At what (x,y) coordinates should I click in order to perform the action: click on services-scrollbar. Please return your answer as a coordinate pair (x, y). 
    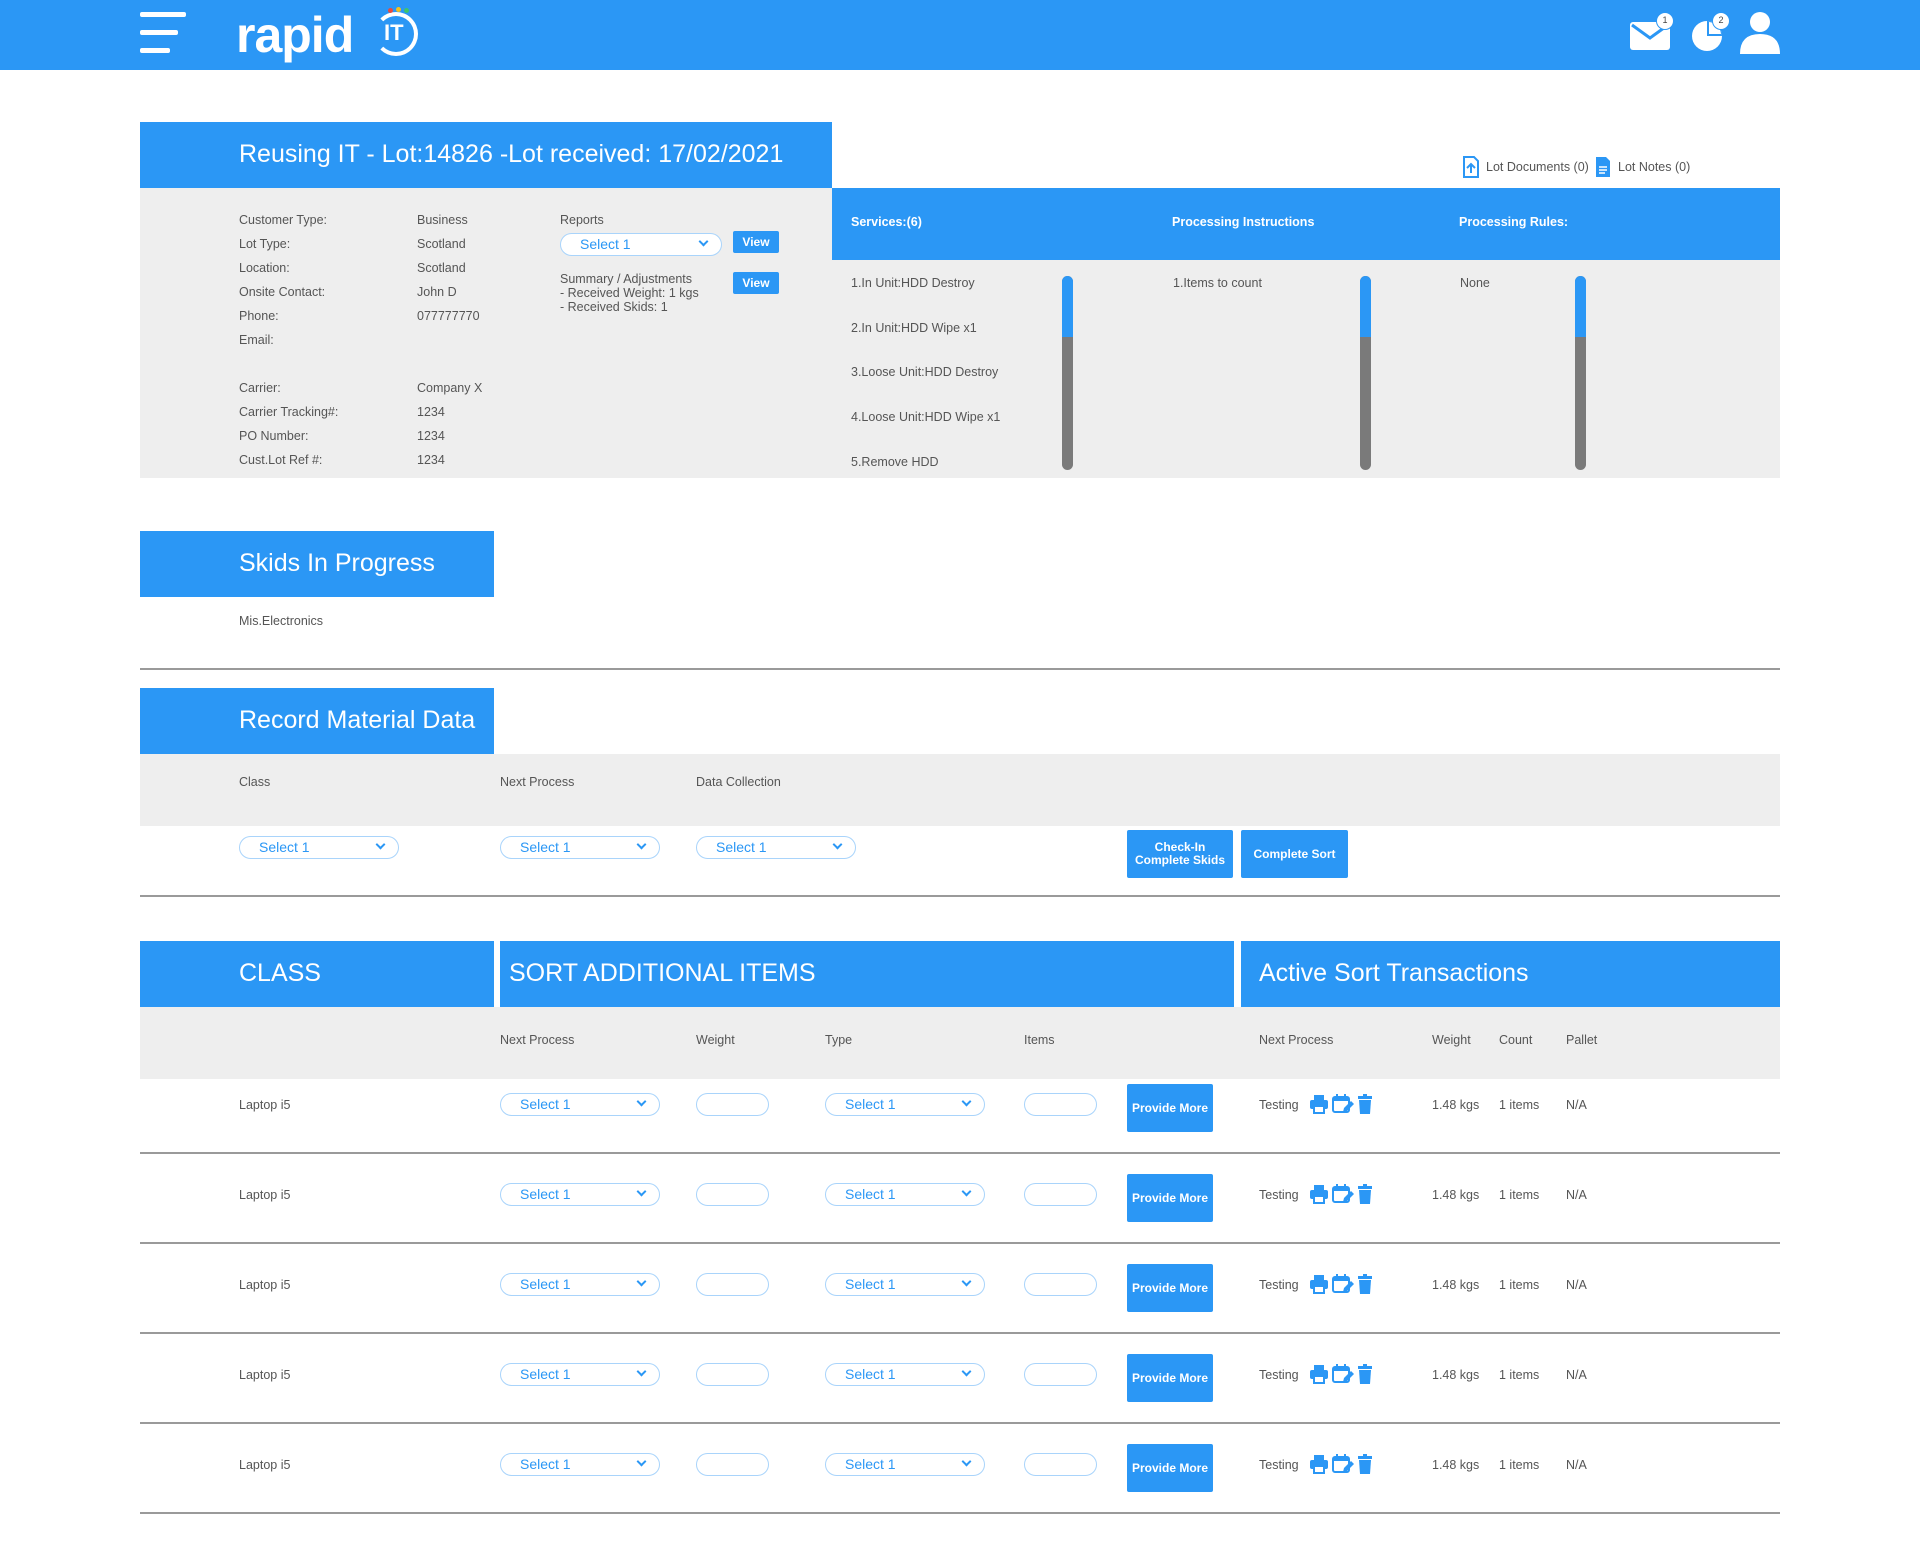
    Looking at the image, I should click on (1067, 373).